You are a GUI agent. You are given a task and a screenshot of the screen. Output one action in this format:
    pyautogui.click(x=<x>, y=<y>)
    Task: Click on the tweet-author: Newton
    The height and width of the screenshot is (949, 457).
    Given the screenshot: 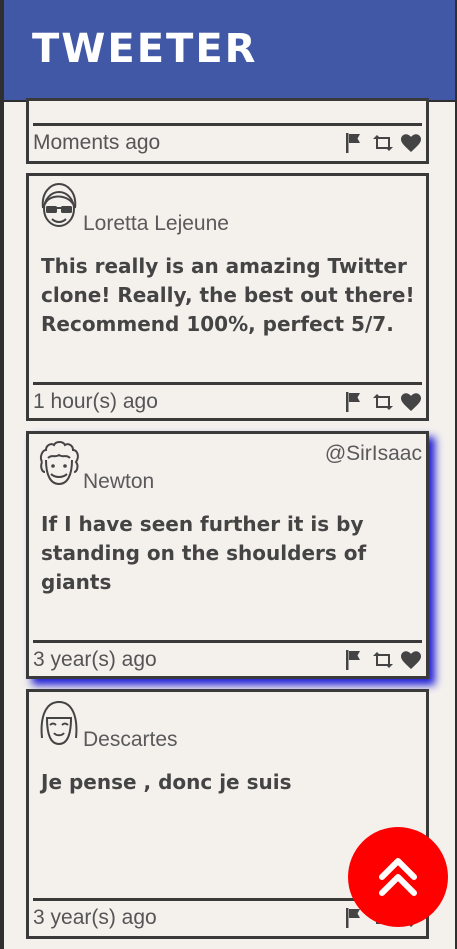 What is the action you would take?
    pyautogui.click(x=118, y=482)
    